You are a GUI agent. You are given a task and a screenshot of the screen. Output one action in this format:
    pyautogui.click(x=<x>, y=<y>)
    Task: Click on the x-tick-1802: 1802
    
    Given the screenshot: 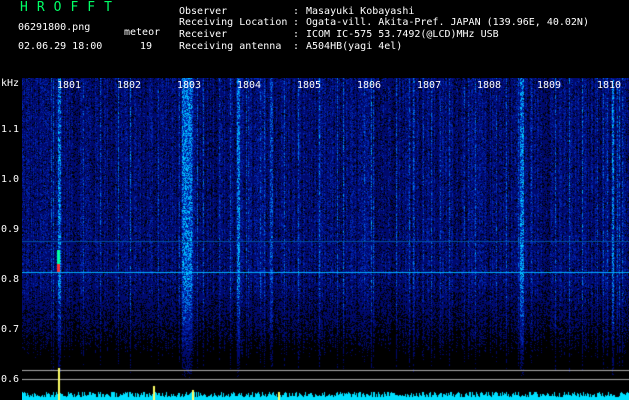 What is the action you would take?
    pyautogui.click(x=129, y=85)
    